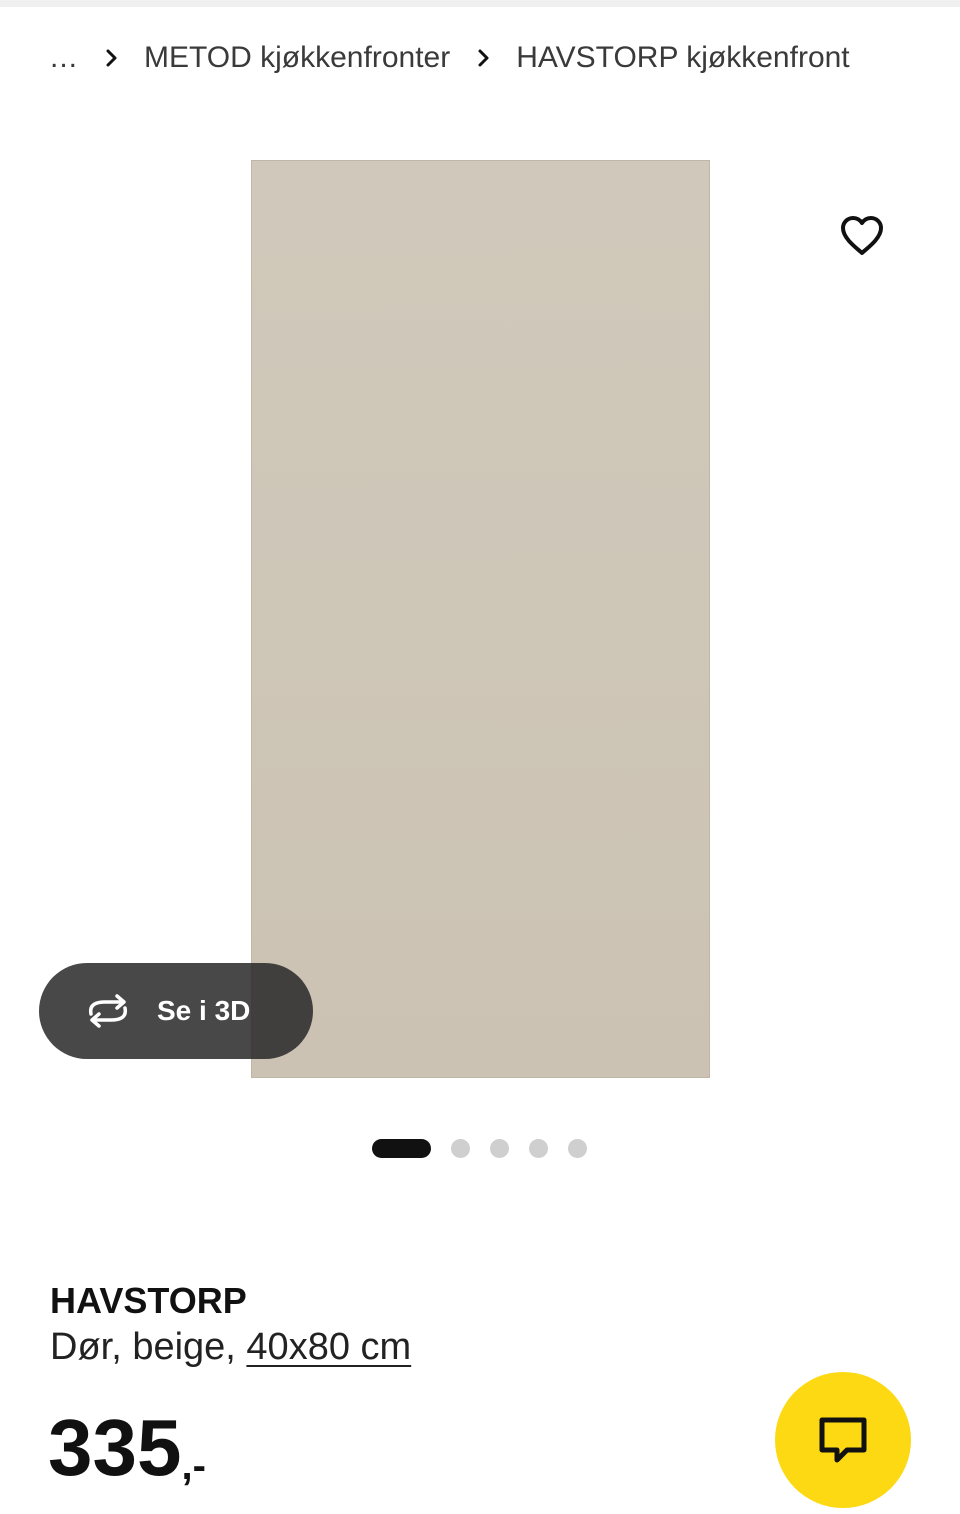  I want to click on gallery-pagination, so click(479, 1148).